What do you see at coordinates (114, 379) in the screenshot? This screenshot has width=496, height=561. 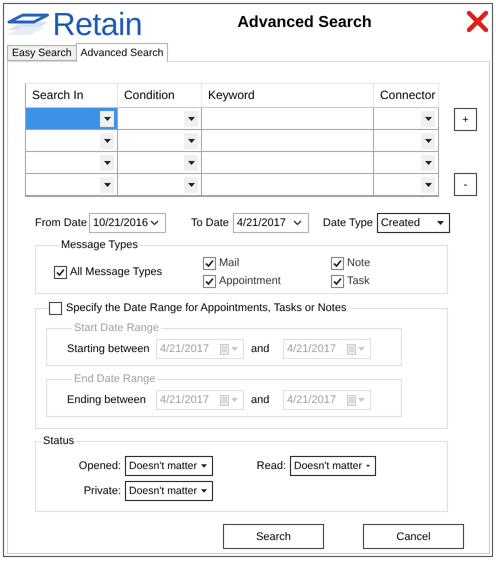 I see `group-title: End Date Range` at bounding box center [114, 379].